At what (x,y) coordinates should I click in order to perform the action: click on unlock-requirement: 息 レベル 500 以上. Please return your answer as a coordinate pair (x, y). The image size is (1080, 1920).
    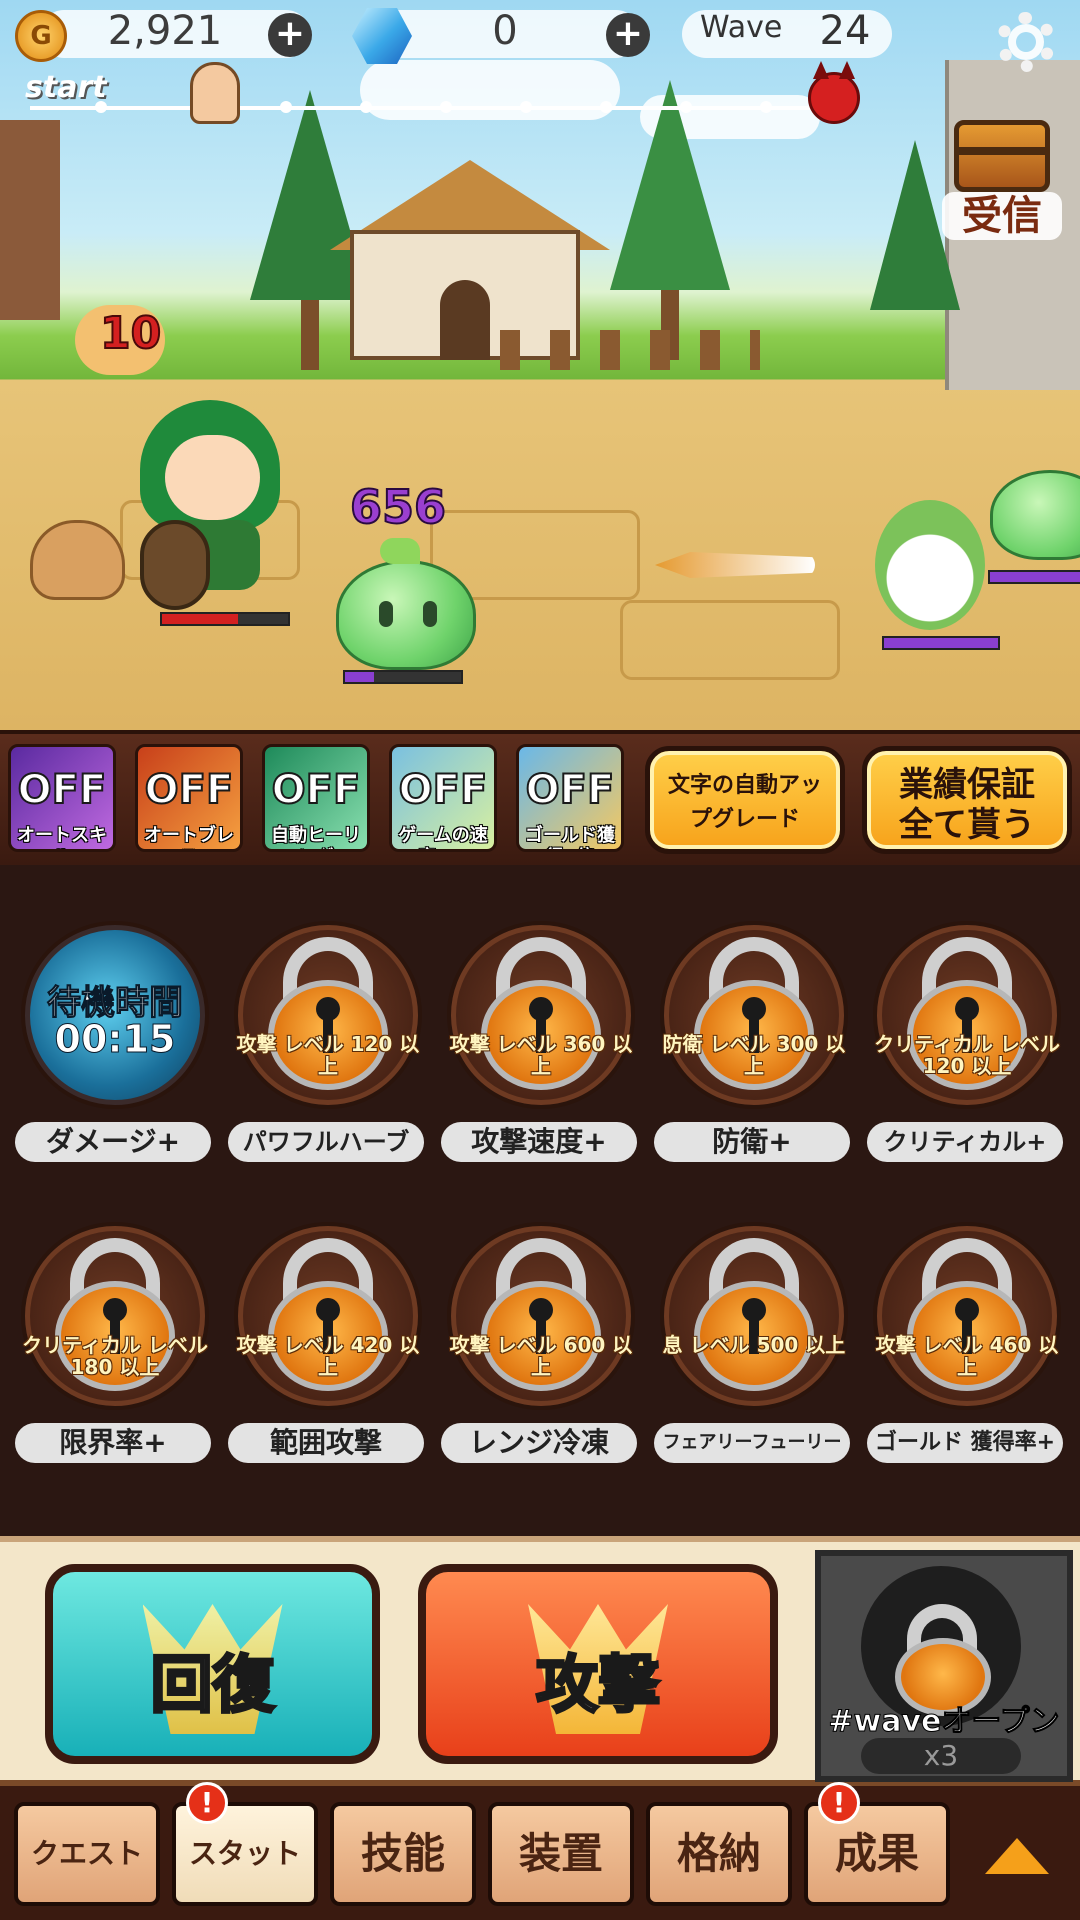
    Looking at the image, I should click on (754, 1345).